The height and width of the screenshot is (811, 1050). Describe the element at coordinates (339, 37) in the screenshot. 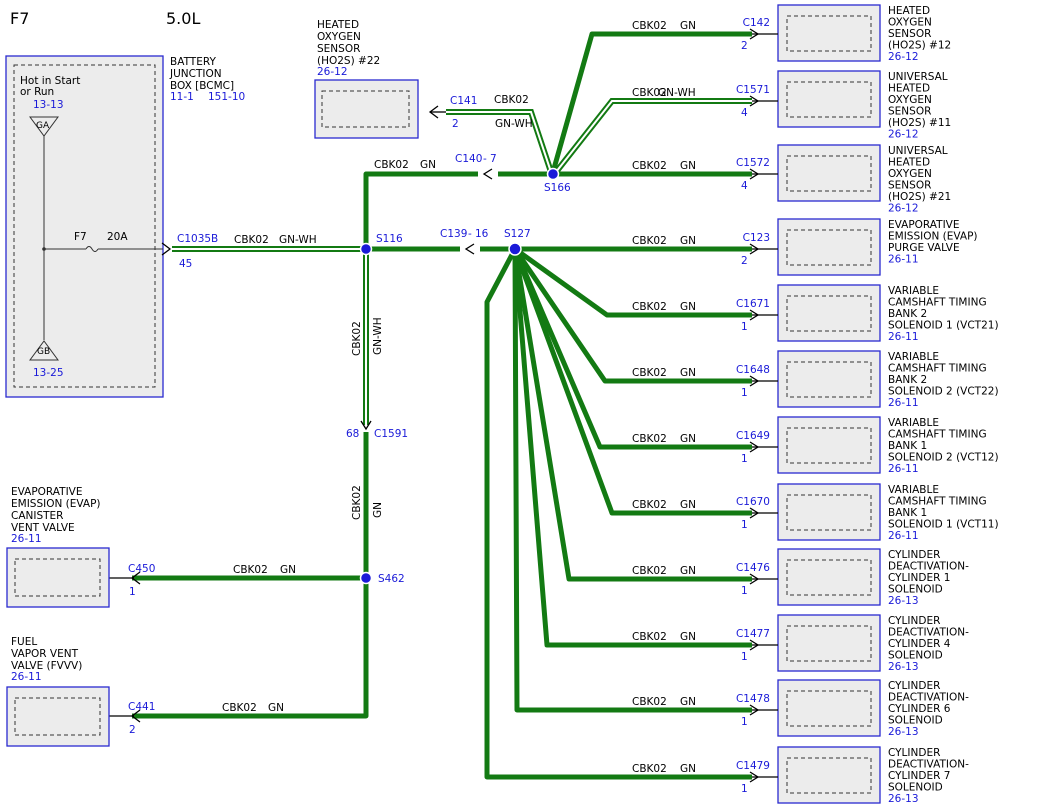

I see `ho2s22-line-2: OXYGEN` at that location.